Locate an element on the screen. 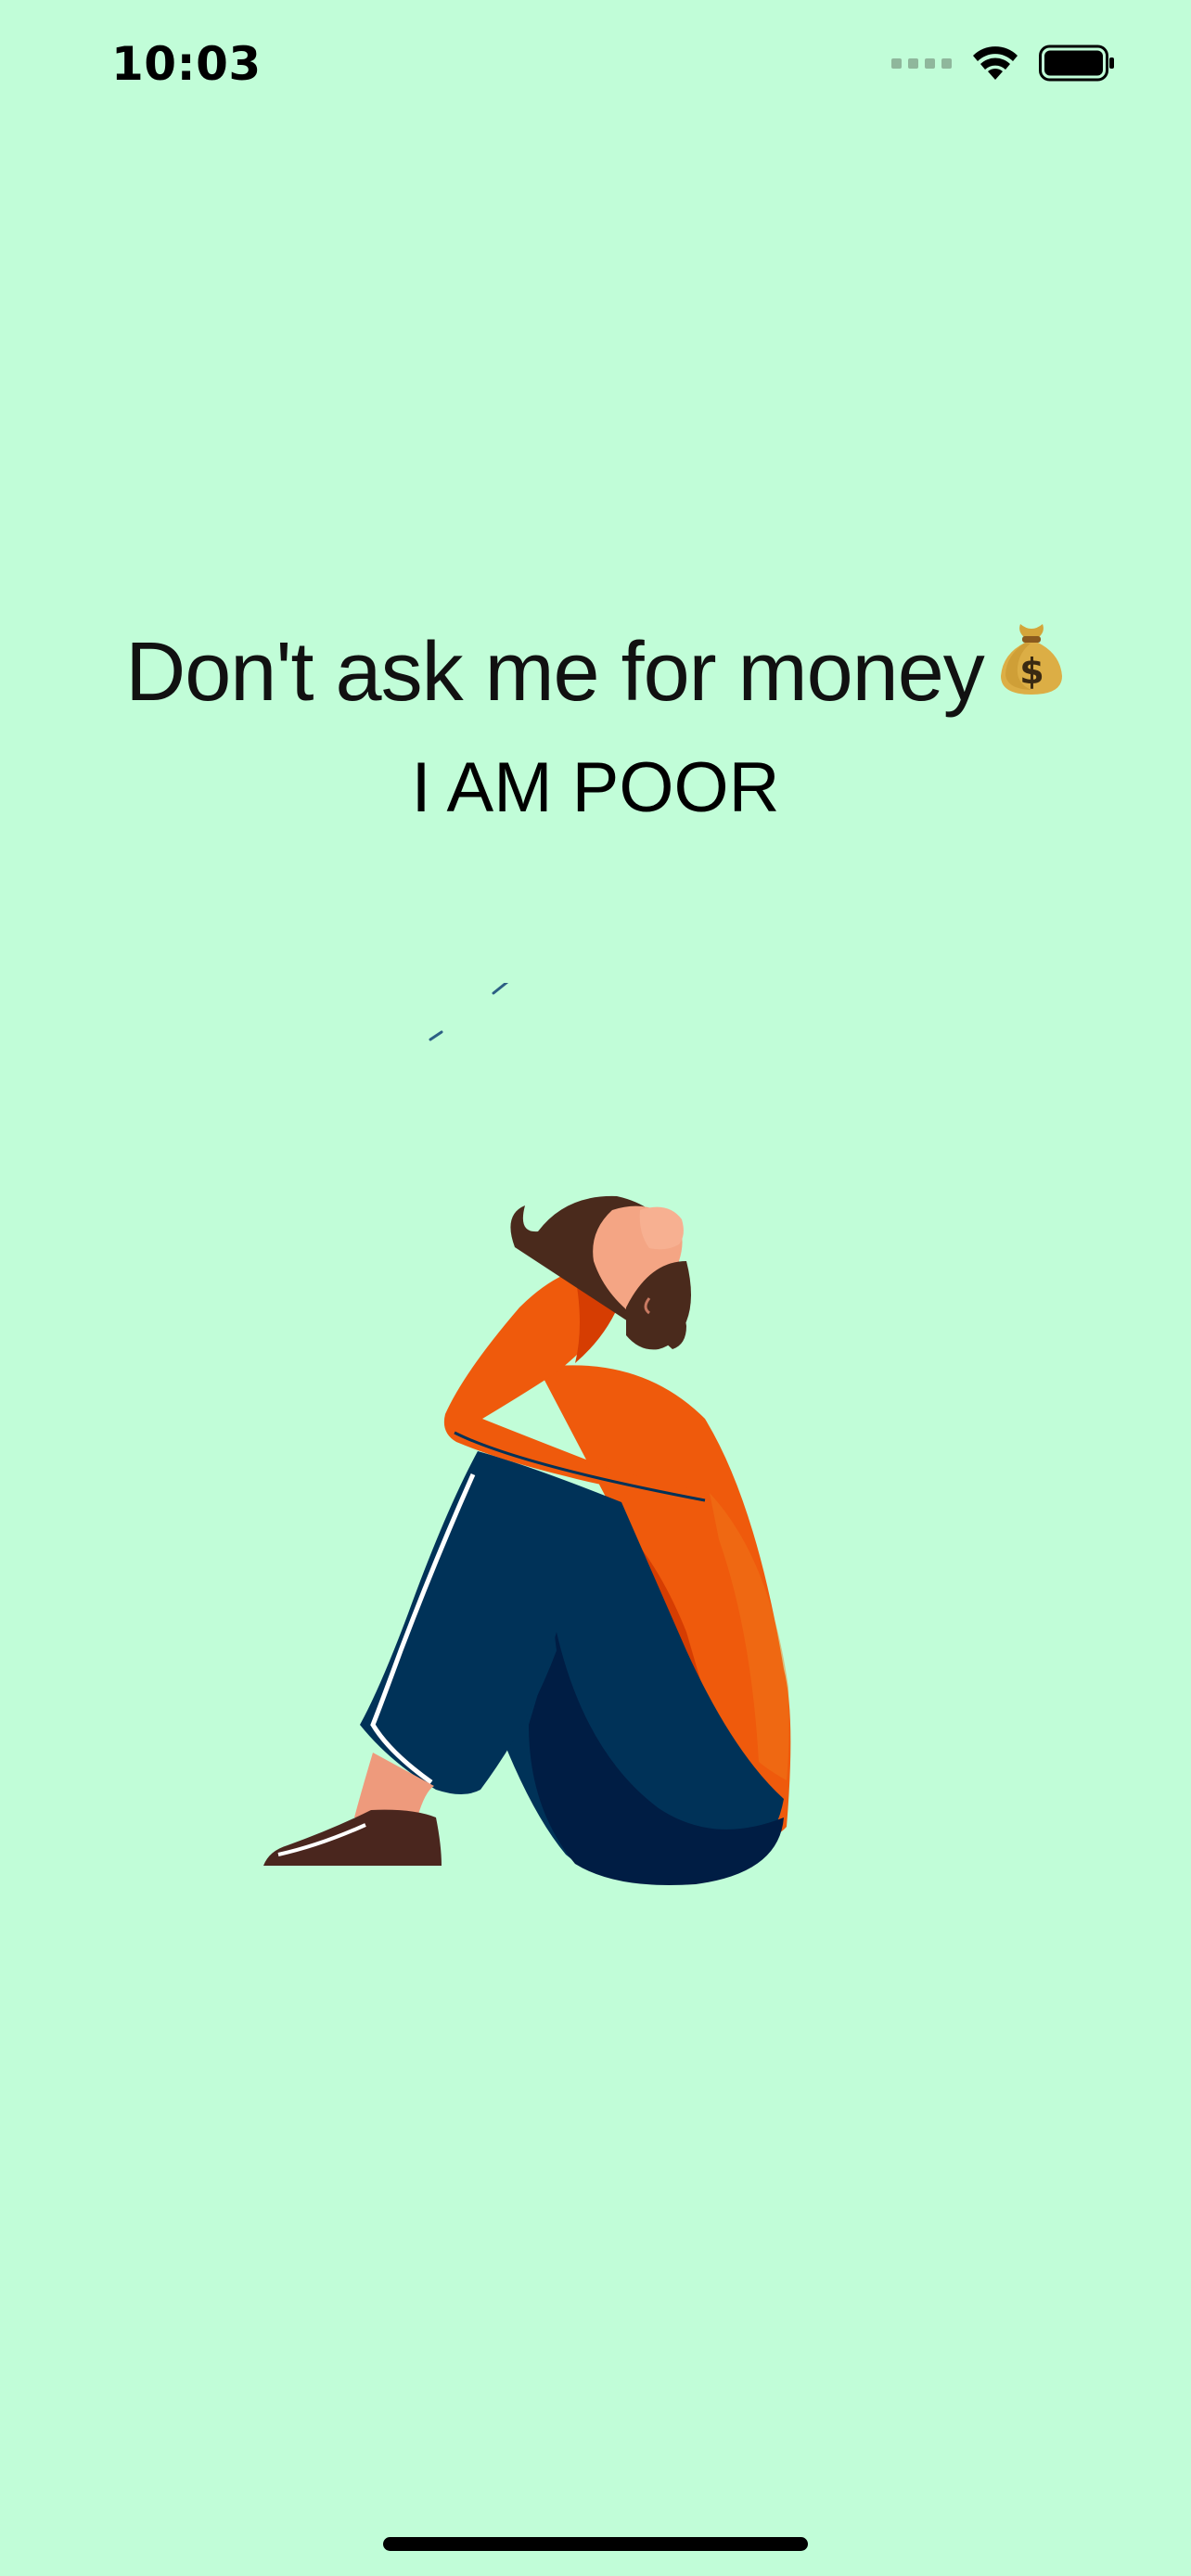  headline-text: Don't ask me for money is located at coordinates (555, 672).